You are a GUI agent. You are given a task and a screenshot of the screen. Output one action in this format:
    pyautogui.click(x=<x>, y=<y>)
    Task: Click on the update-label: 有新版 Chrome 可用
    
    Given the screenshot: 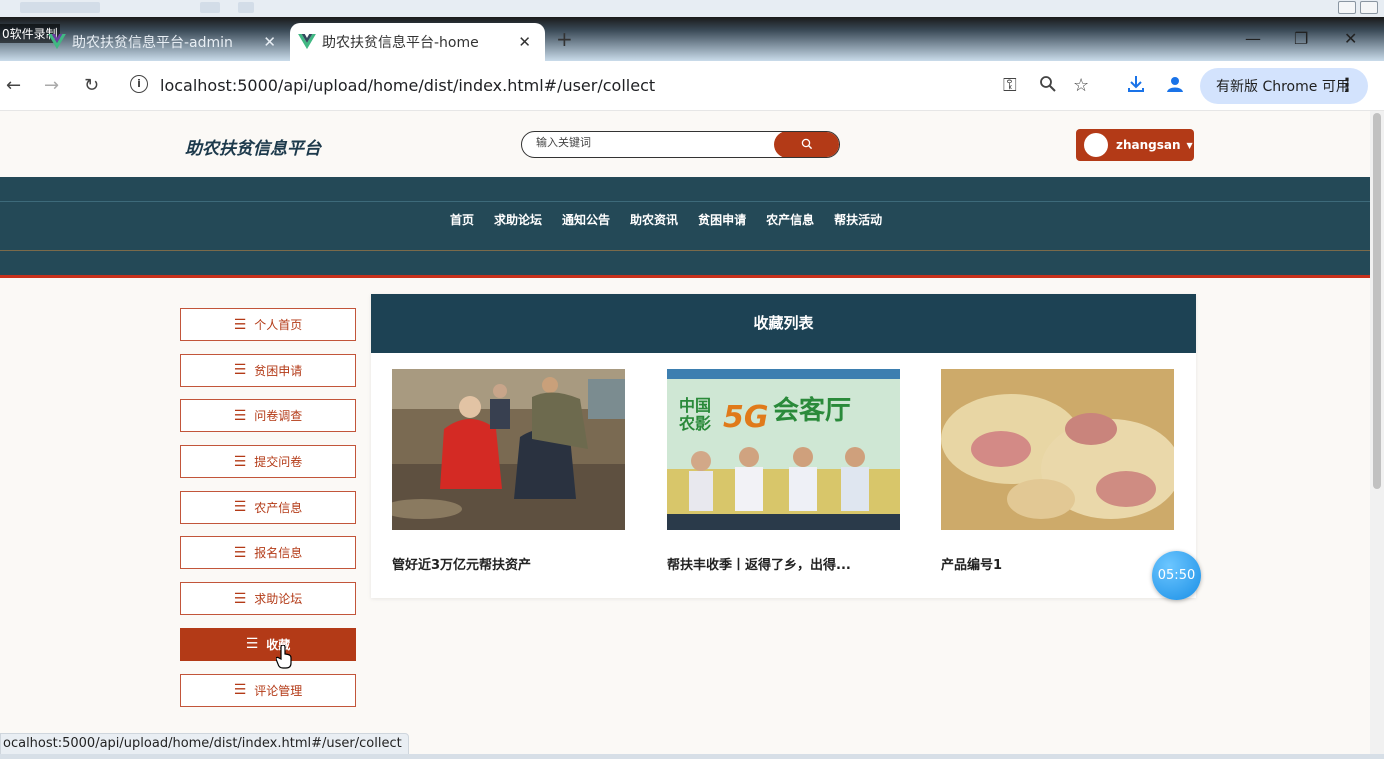 What is the action you would take?
    pyautogui.click(x=1283, y=87)
    